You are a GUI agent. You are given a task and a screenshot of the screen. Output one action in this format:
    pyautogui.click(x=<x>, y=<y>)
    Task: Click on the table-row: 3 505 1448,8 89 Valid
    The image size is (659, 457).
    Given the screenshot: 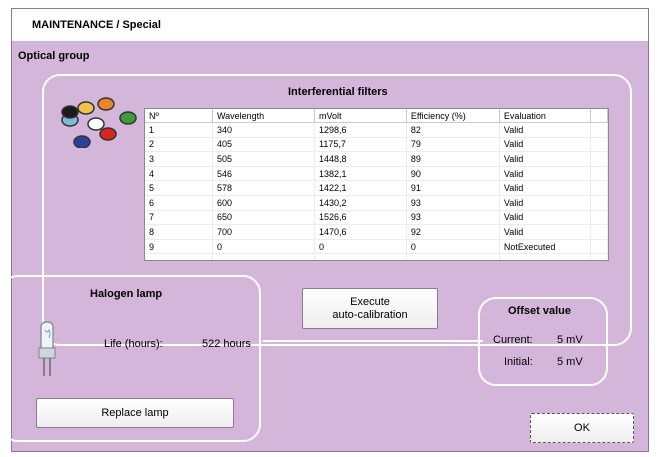 What is the action you would take?
    pyautogui.click(x=376, y=159)
    